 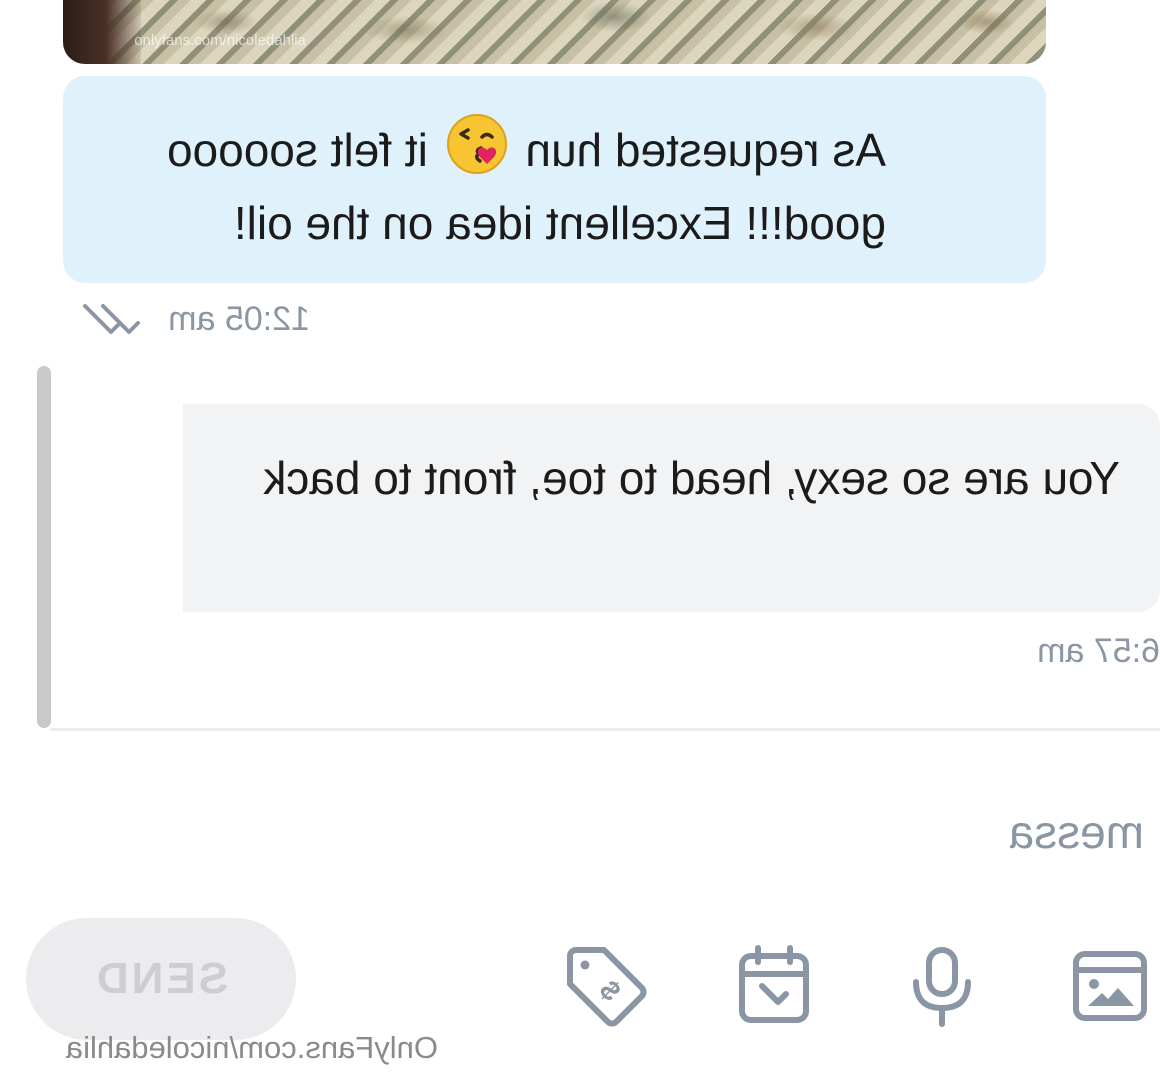 I want to click on scrollbar, so click(x=44, y=547).